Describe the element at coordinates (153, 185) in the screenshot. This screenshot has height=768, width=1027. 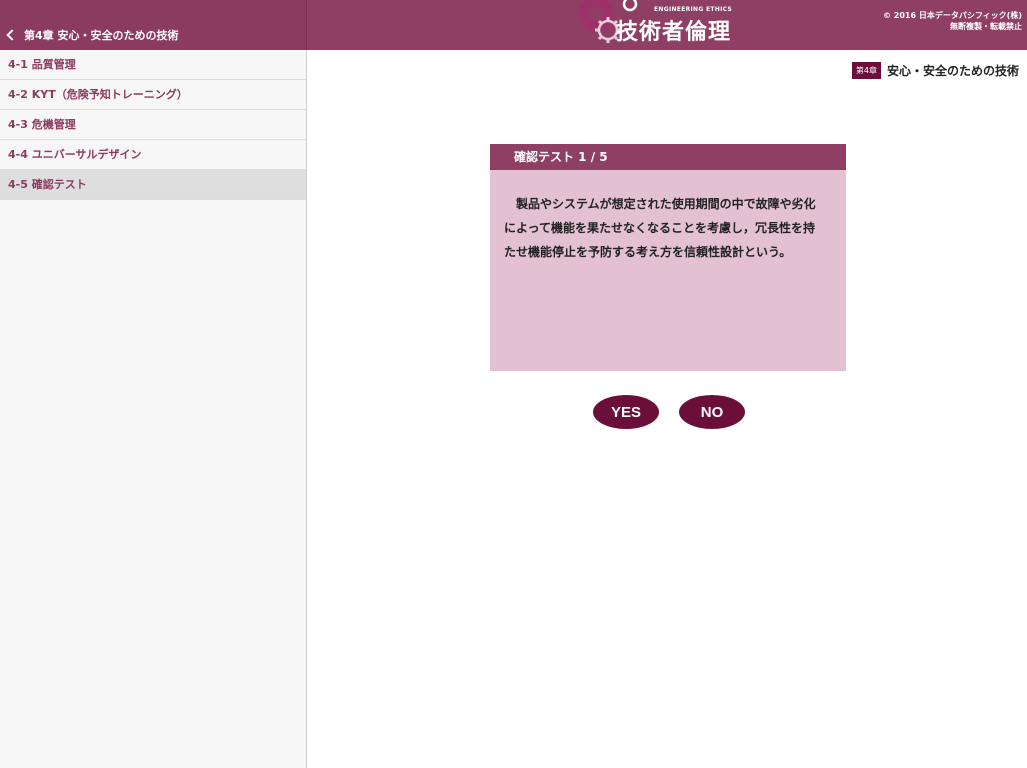
I see `sidebar-item-confirmation-test: 4-5 確認テスト` at that location.